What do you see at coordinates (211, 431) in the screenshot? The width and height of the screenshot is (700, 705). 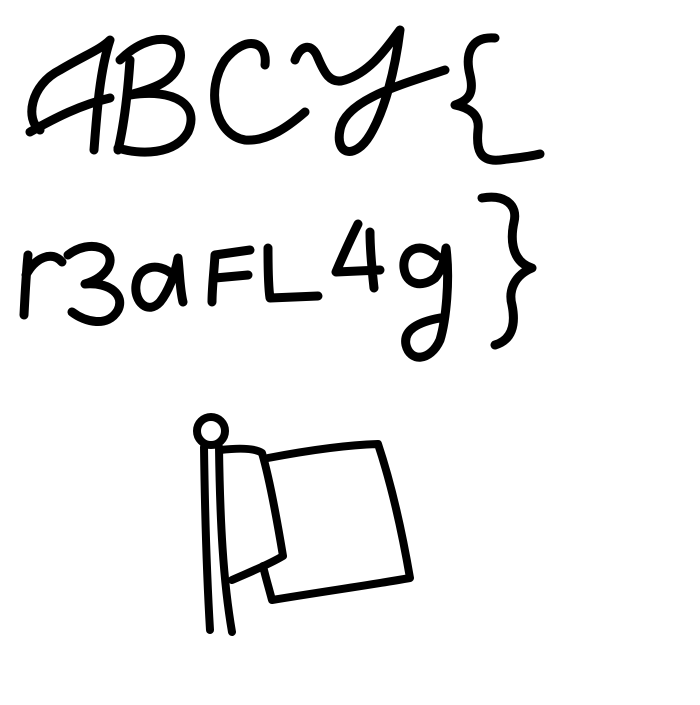 I see `flag-pole-top` at bounding box center [211, 431].